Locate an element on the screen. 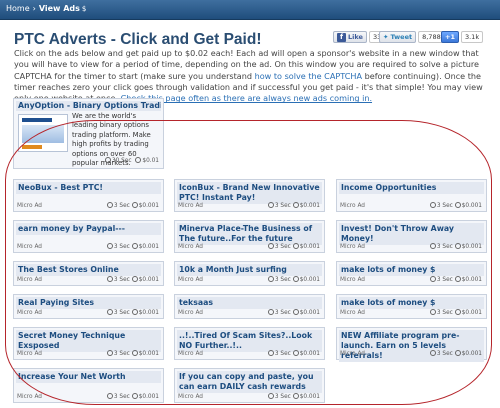 This screenshot has width=500, height=408. ad-title: Income Opportunities is located at coordinates (411, 188).